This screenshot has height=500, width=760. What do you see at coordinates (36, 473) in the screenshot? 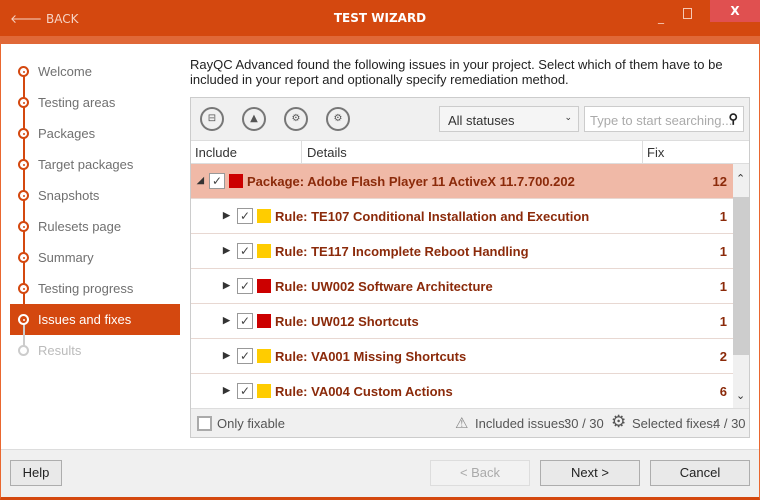
I see `help-button: Help` at bounding box center [36, 473].